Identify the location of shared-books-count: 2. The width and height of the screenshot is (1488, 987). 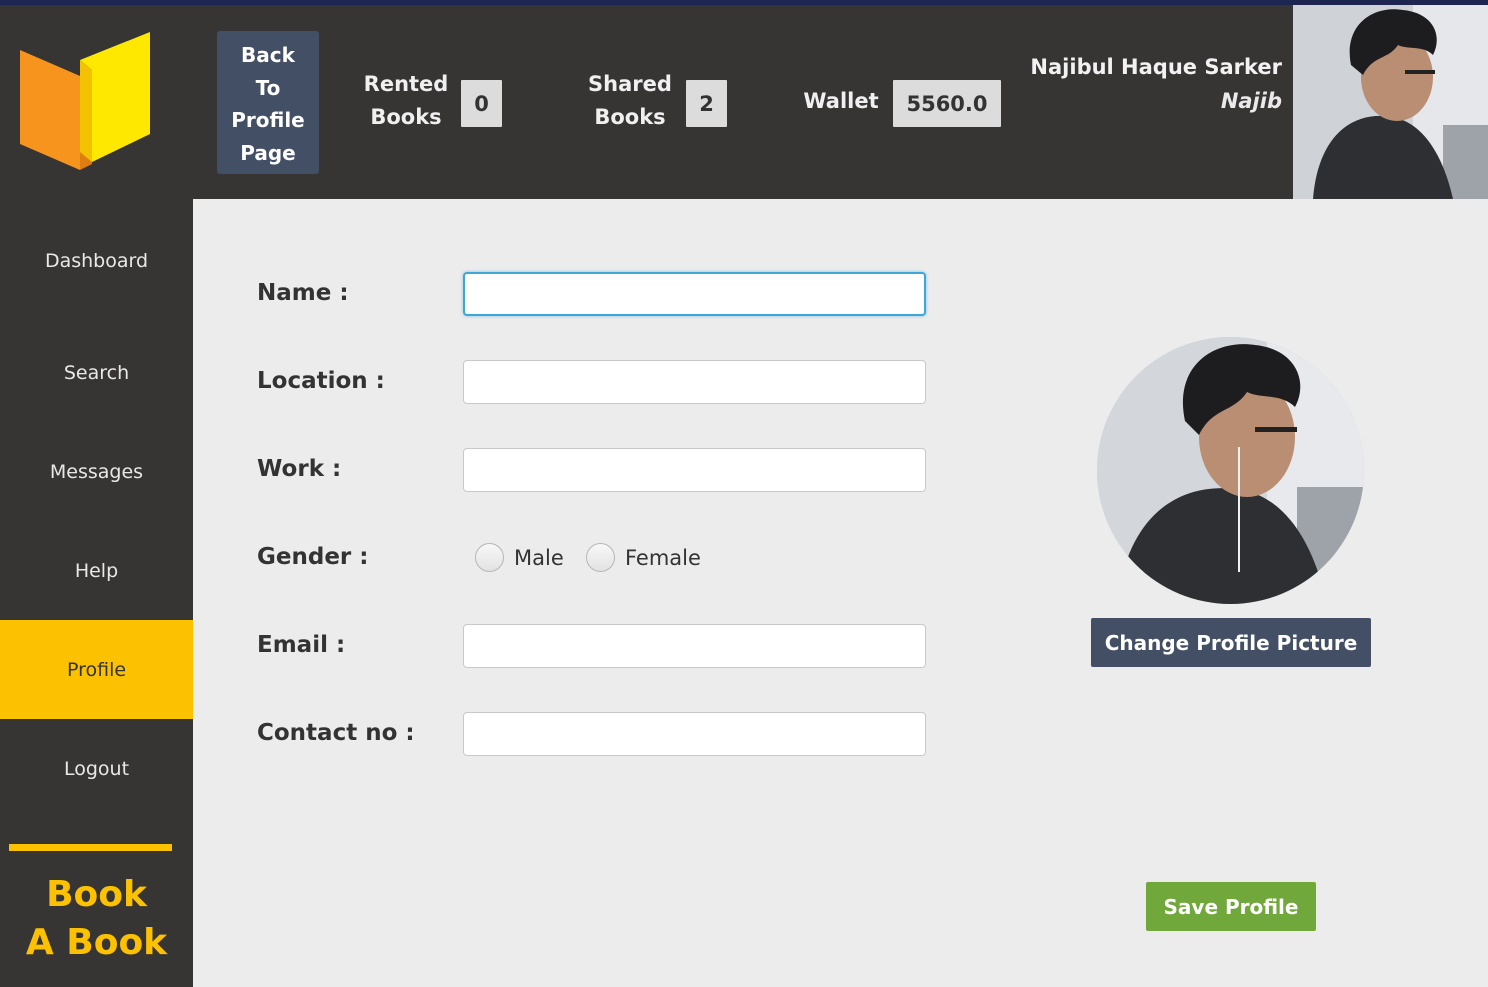
(706, 103).